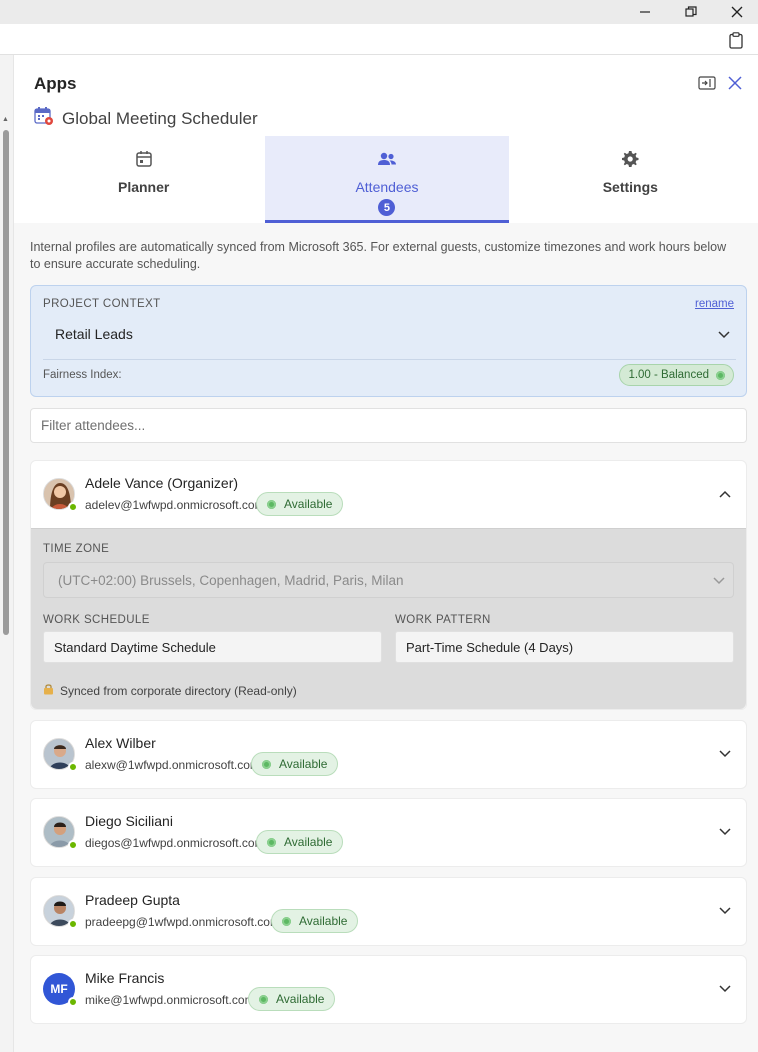  I want to click on app-title-row: Global Meeting Scheduler, so click(146, 118).